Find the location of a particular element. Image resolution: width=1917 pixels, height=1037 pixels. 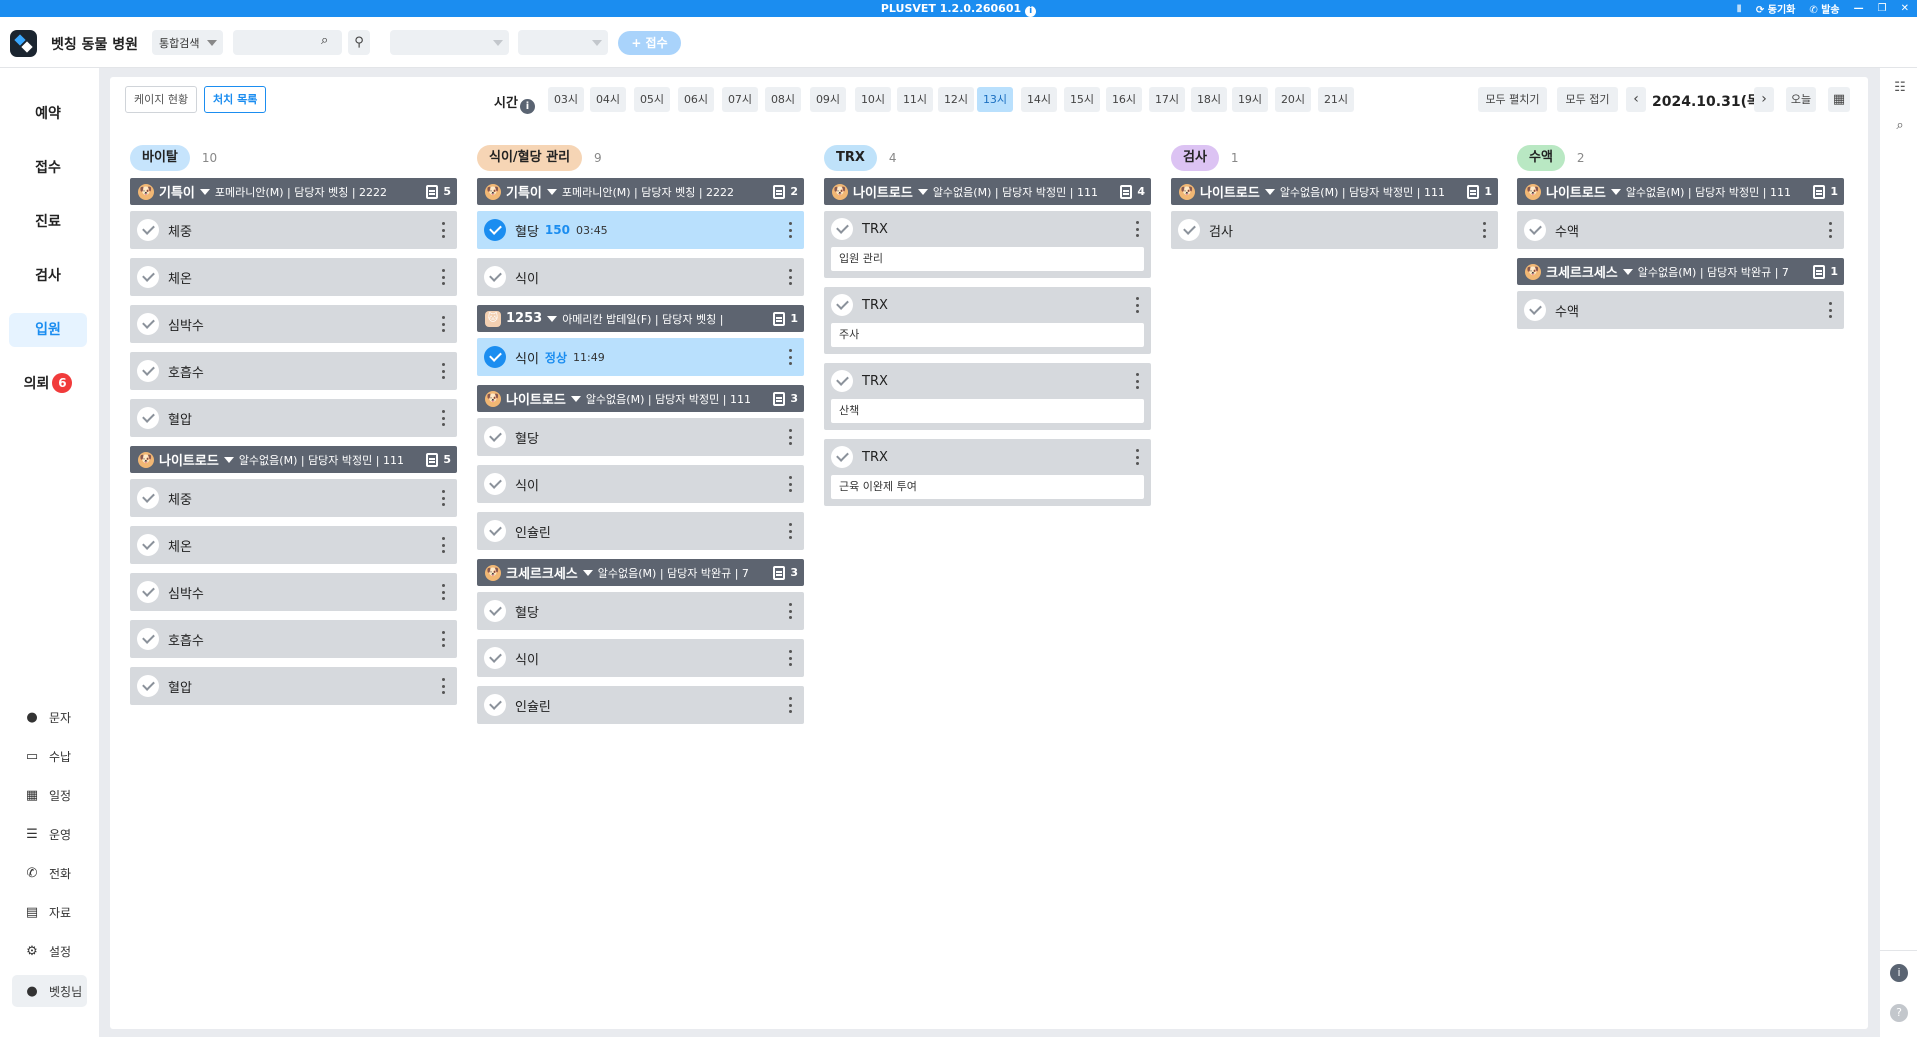

search-scope-dropdown: 통합검색 is located at coordinates (187, 42).